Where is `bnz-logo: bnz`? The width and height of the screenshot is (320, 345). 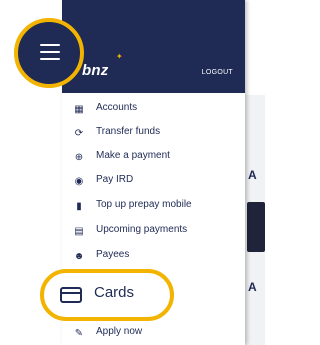
bnz-logo: bnz is located at coordinates (95, 70).